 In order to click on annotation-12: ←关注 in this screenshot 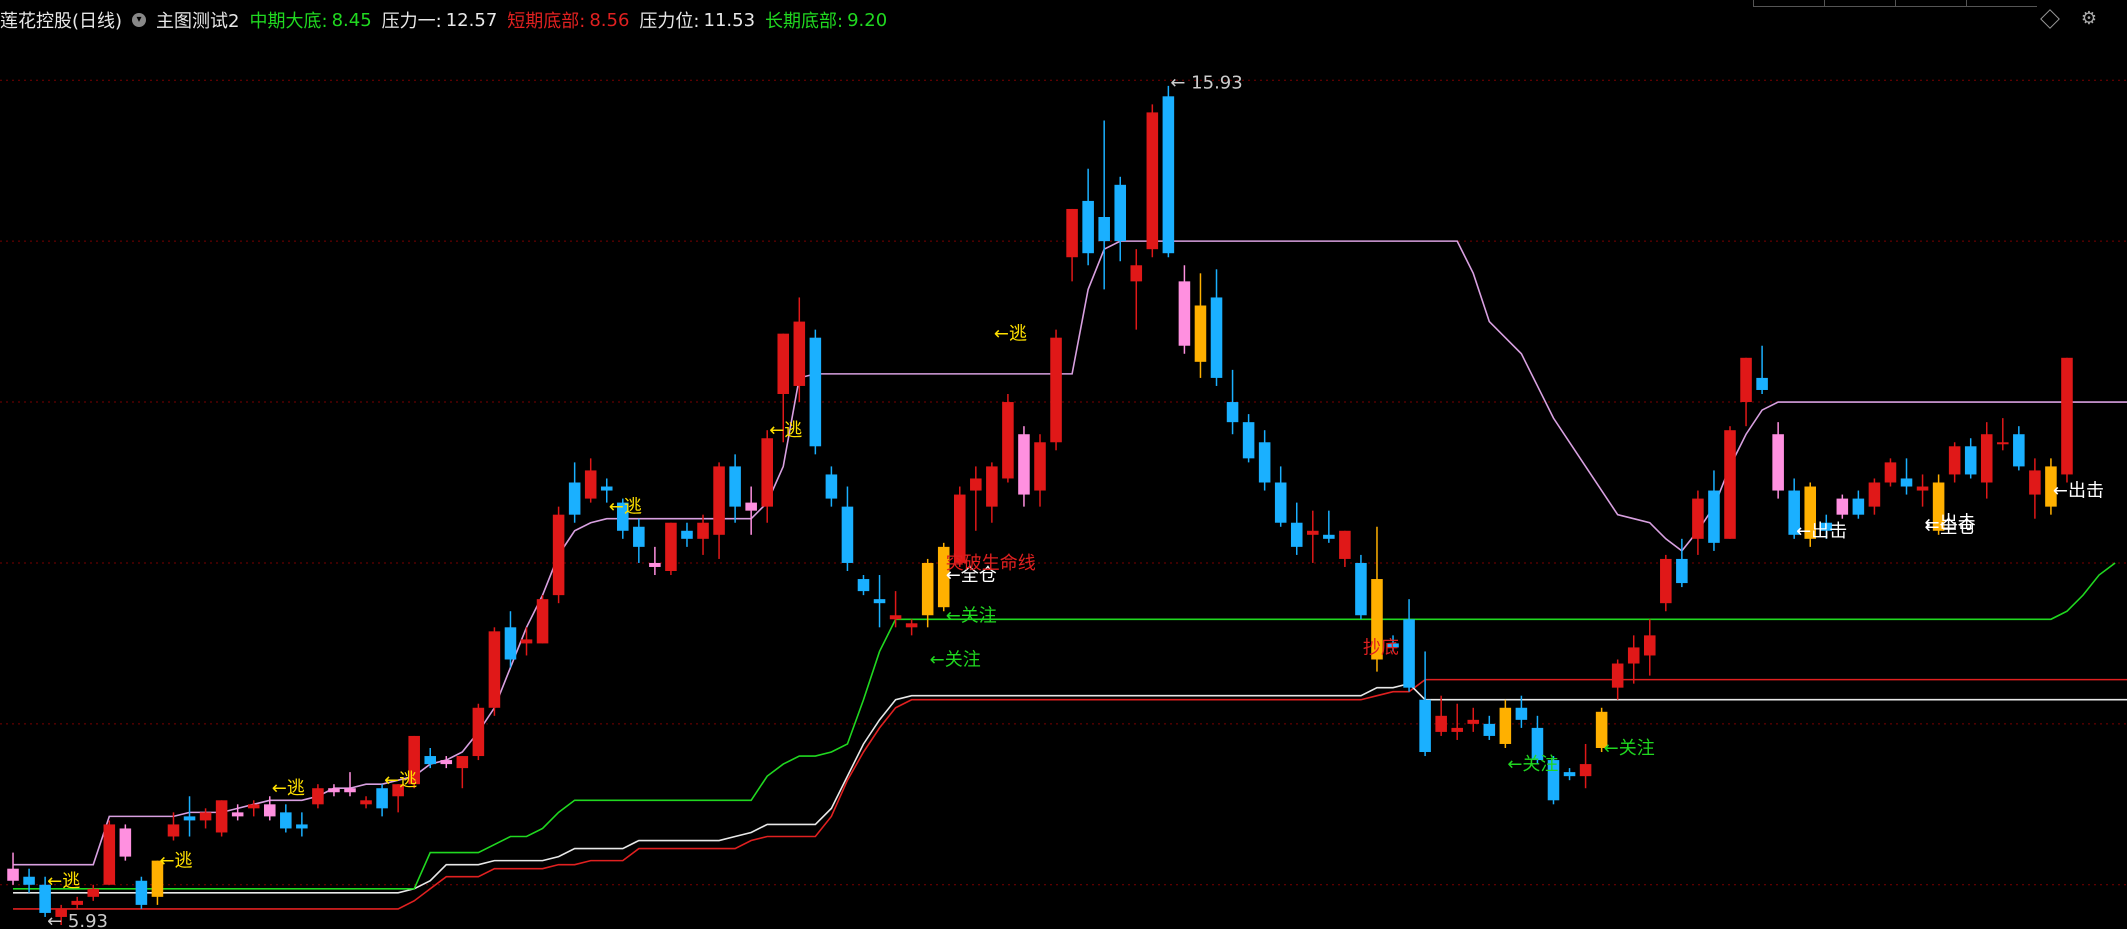, I will do `click(955, 660)`.